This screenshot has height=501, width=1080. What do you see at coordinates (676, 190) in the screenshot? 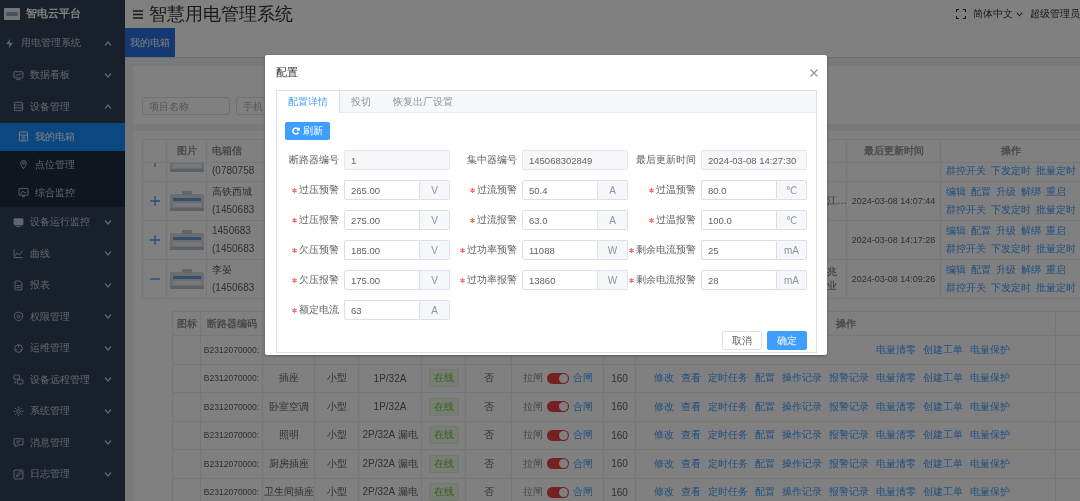
I see `field-label: 过温预警` at bounding box center [676, 190].